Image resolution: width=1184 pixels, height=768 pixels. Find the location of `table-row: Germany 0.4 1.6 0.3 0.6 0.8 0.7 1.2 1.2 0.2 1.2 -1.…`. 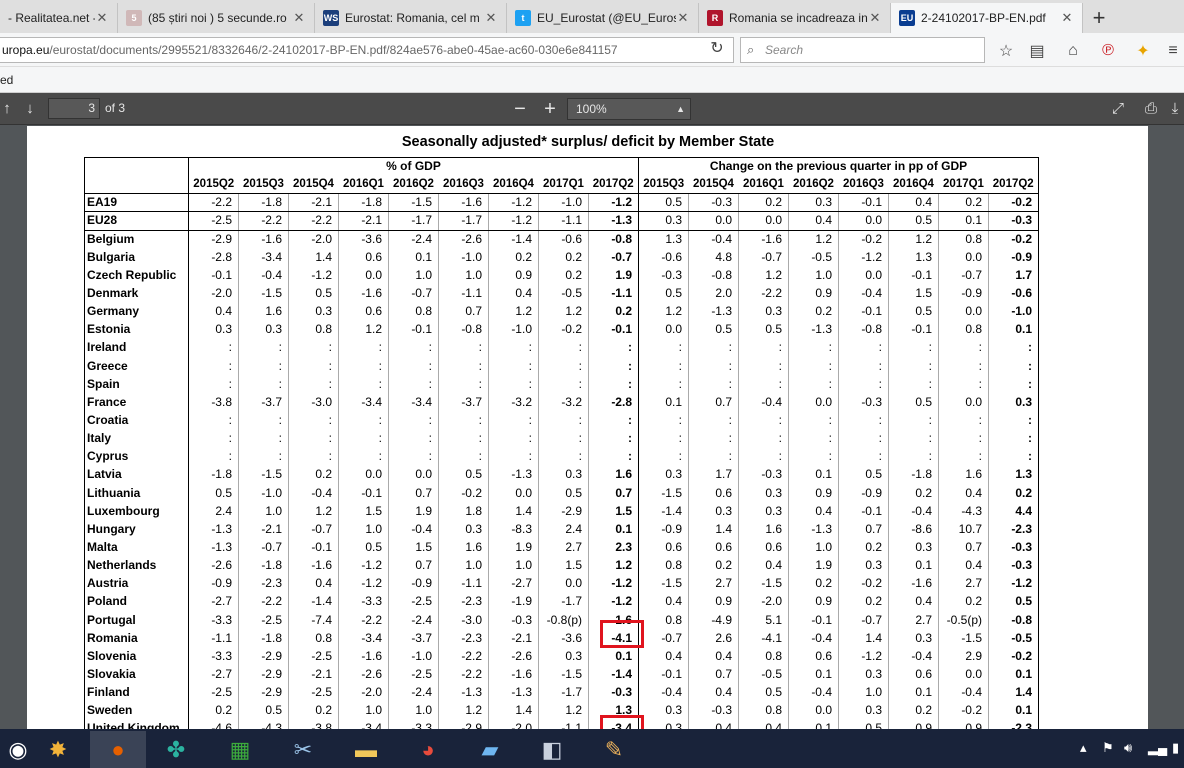

table-row: Germany 0.4 1.6 0.3 0.6 0.8 0.7 1.2 1.2 0.2 1.2 -1.… is located at coordinates (561, 311).